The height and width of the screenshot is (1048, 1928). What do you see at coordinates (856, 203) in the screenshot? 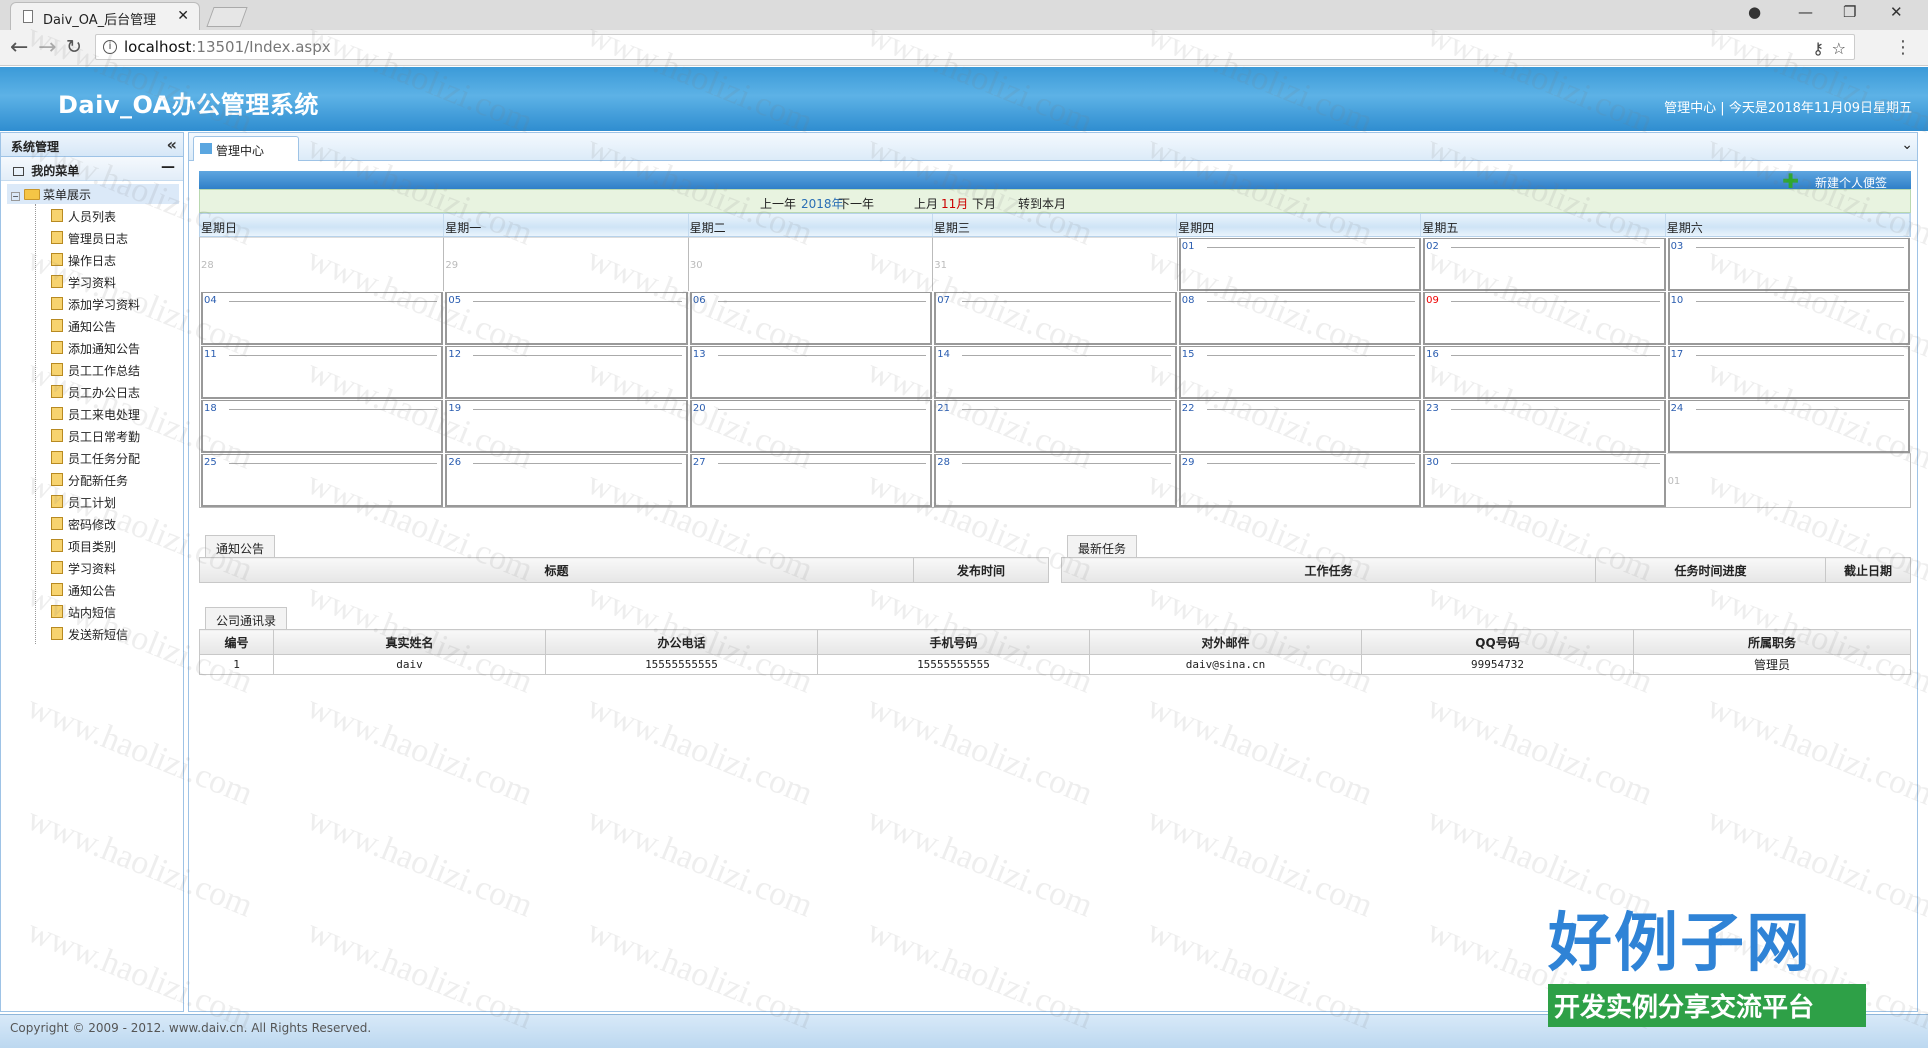
I see `next-year-link: 下一年` at bounding box center [856, 203].